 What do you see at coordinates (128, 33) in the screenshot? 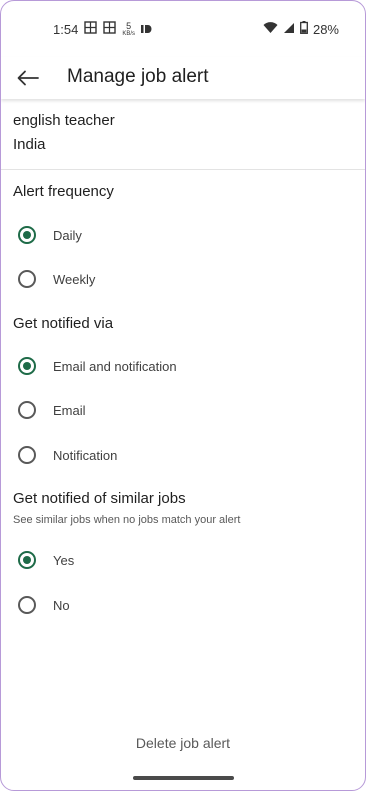
I see `net-speed-unit: KB/s` at bounding box center [128, 33].